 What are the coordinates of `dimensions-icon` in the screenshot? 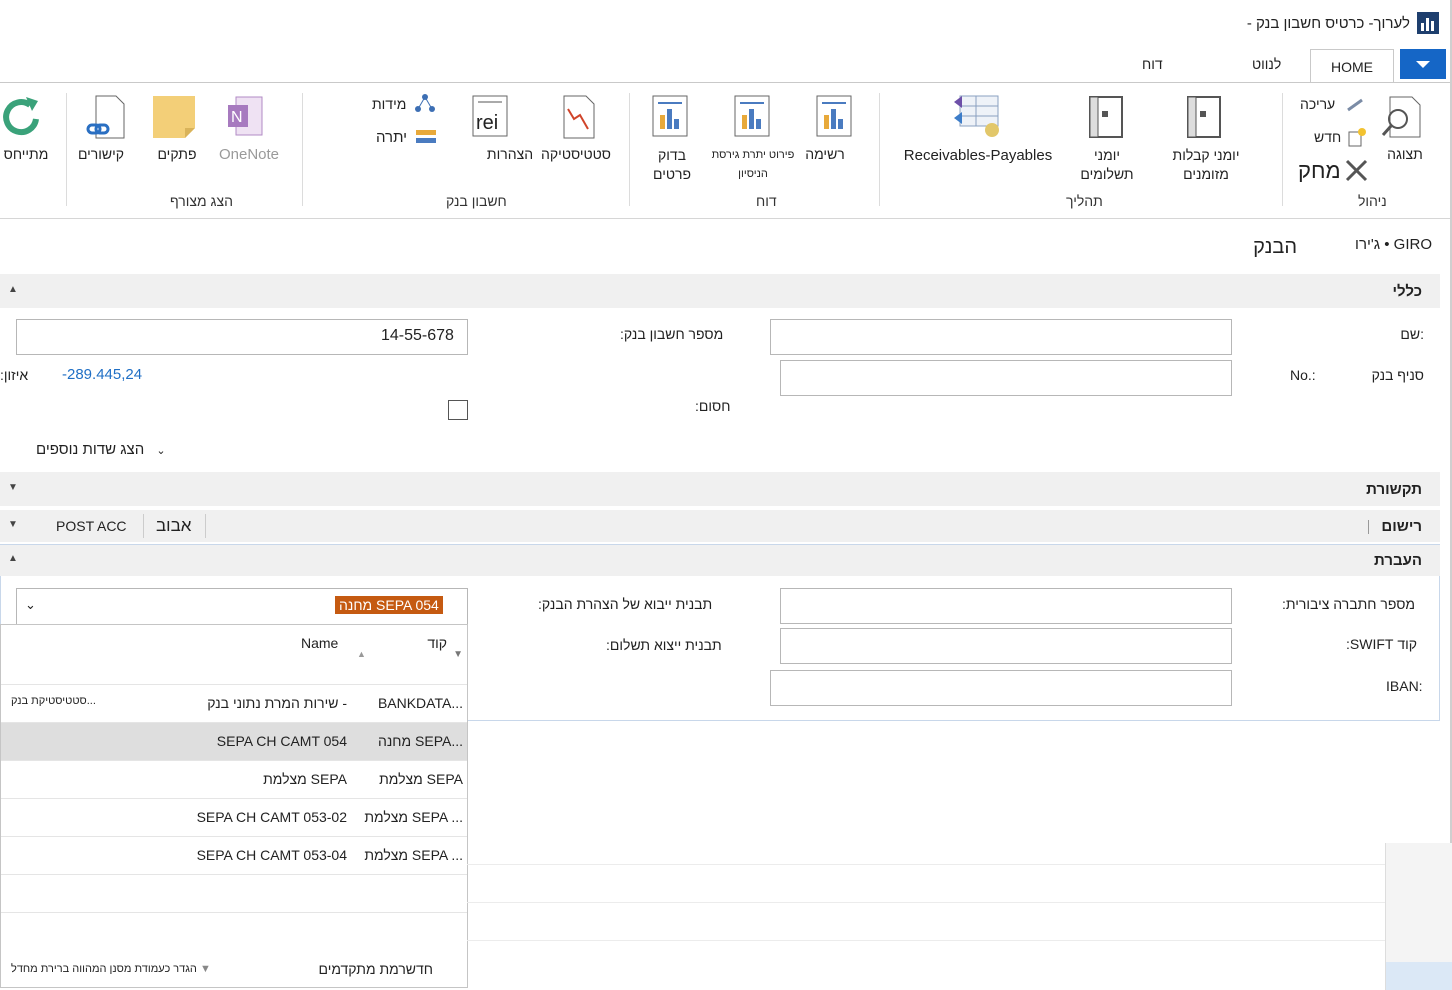 It's located at (425, 103).